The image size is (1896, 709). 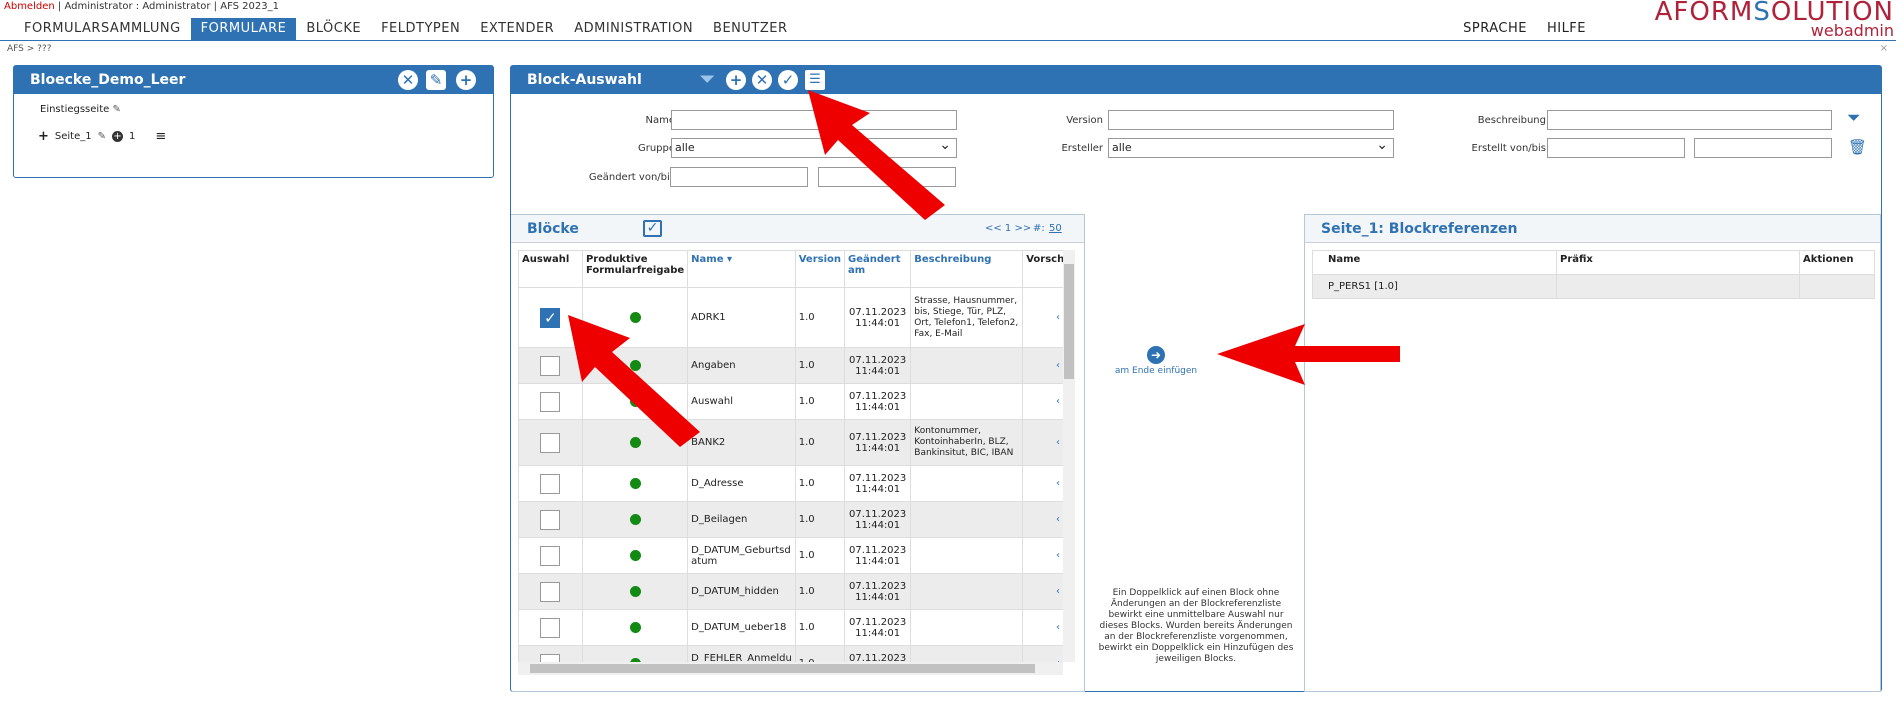 I want to click on creator-select: alle, so click(x=1251, y=147).